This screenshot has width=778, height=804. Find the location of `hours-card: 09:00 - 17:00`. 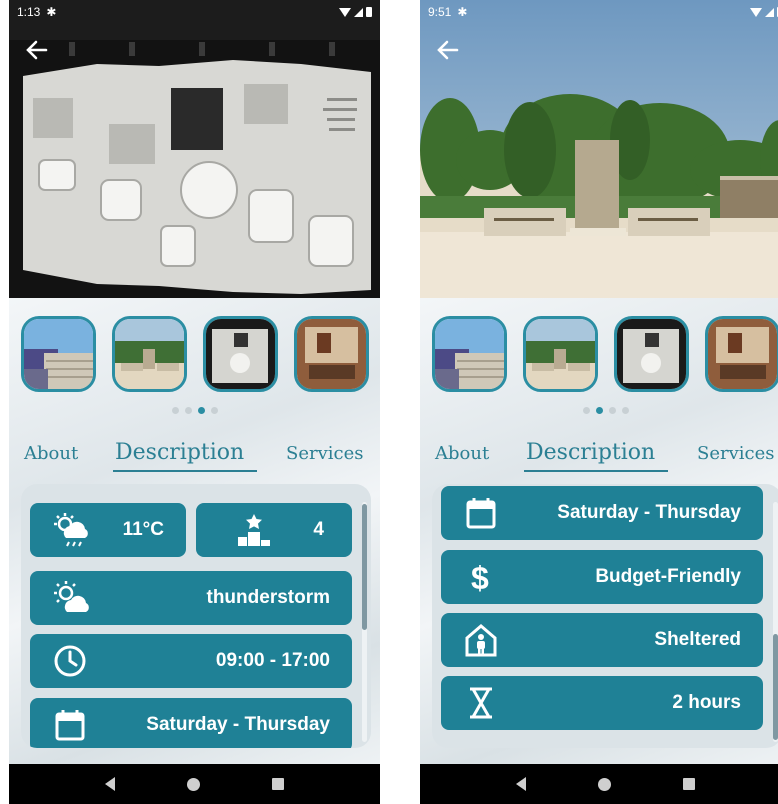

hours-card: 09:00 - 17:00 is located at coordinates (191, 661).